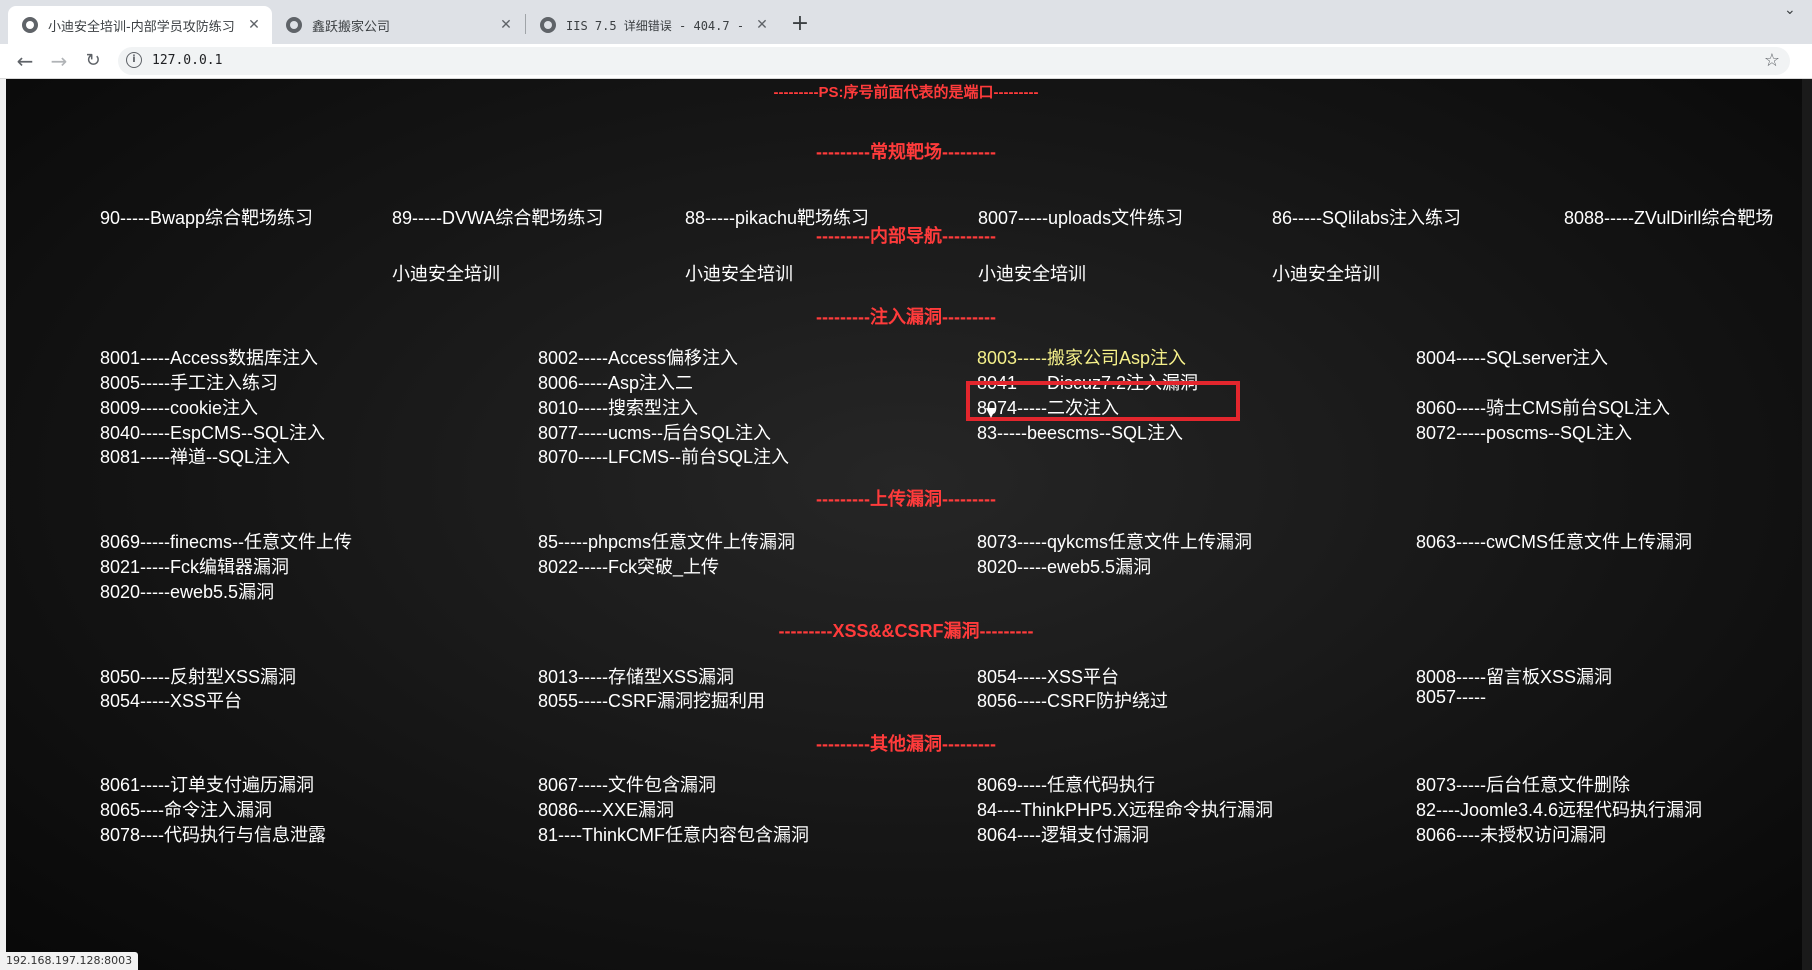 Image resolution: width=1812 pixels, height=970 pixels. What do you see at coordinates (954, 61) in the screenshot?
I see `address-bar: i 127.0.0.1 ☆` at bounding box center [954, 61].